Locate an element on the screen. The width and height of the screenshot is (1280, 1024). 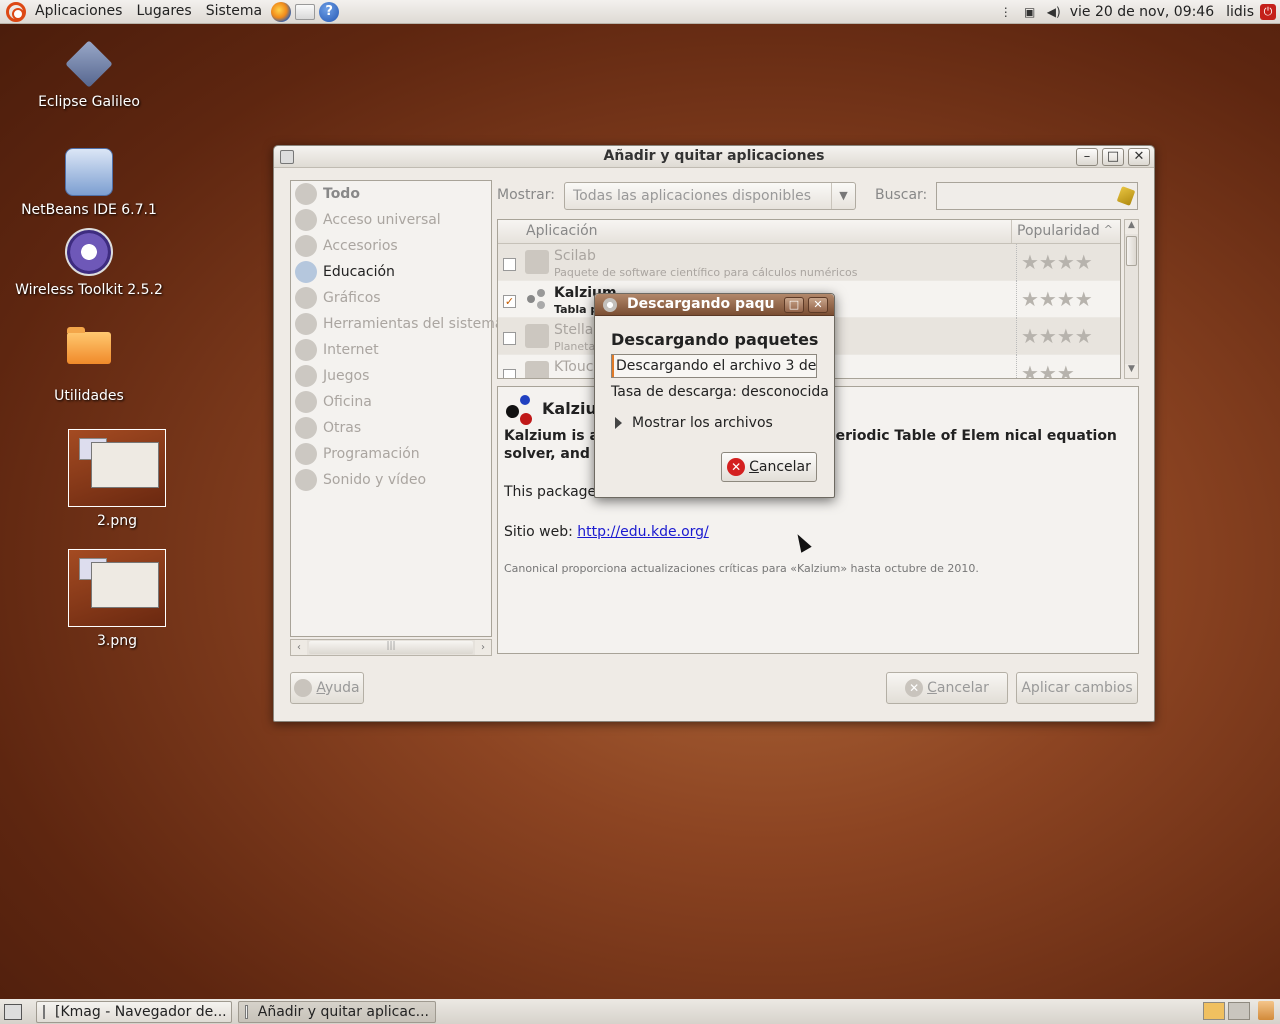
category-item-sonido-video: Sonido y vídeo is located at coordinates (391, 480).